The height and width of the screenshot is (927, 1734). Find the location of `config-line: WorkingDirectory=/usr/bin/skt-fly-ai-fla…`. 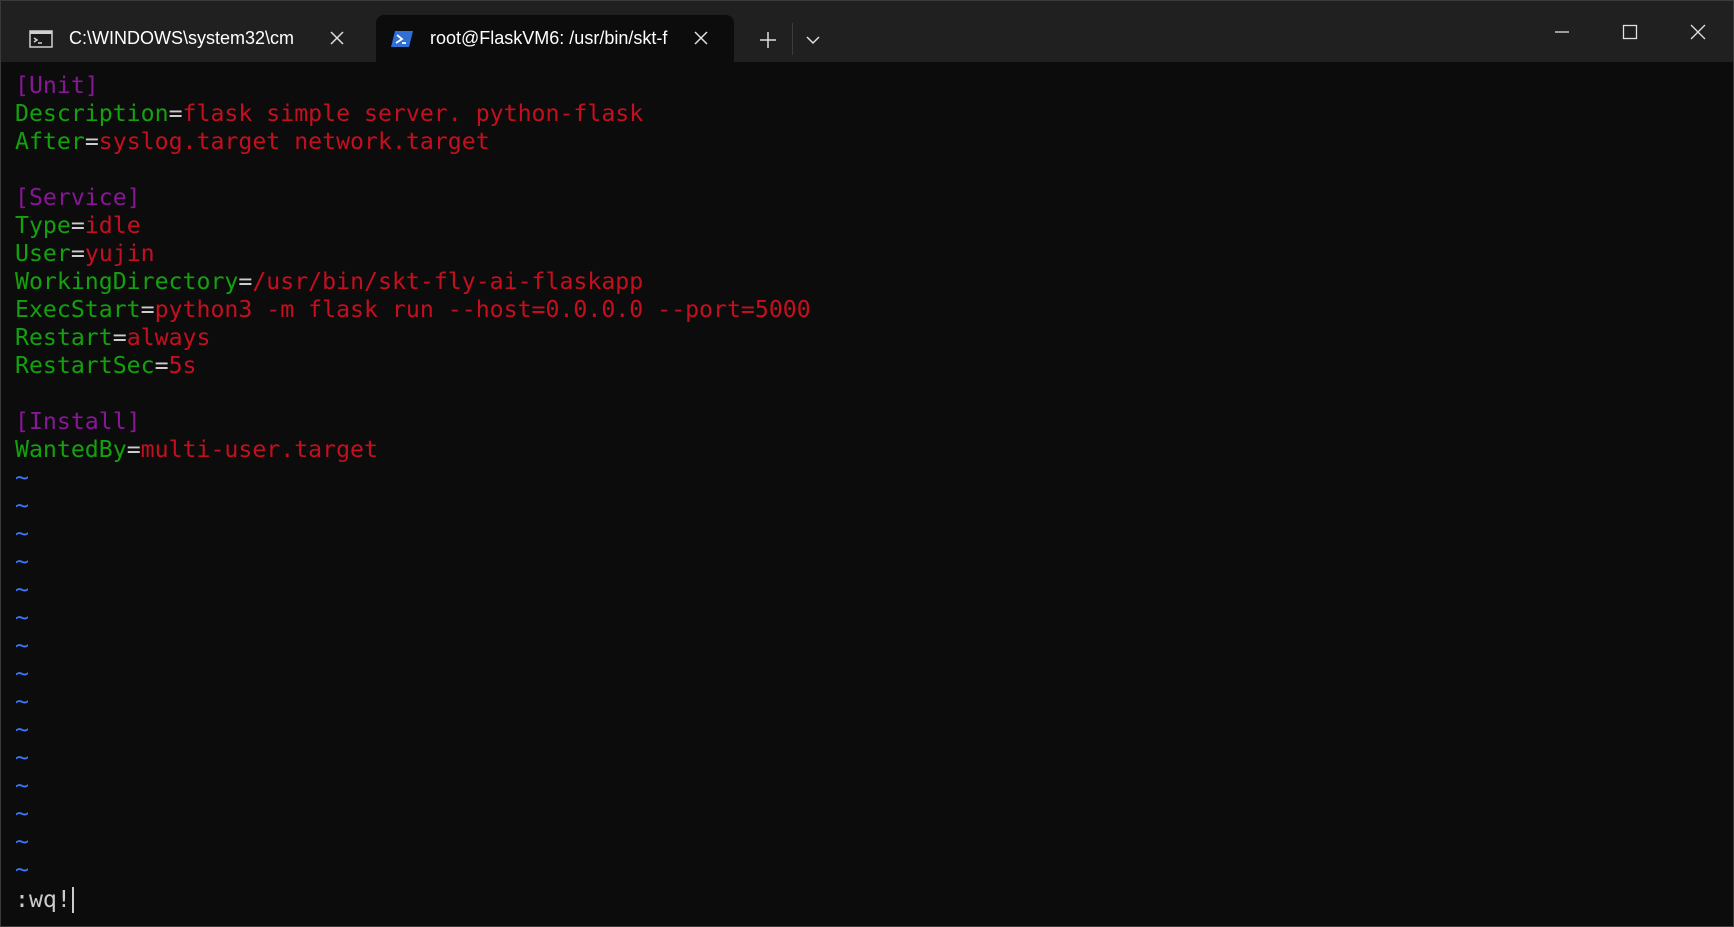

config-line: WorkingDirectory=/usr/bin/skt-fly-ai-fla… is located at coordinates (865, 282).